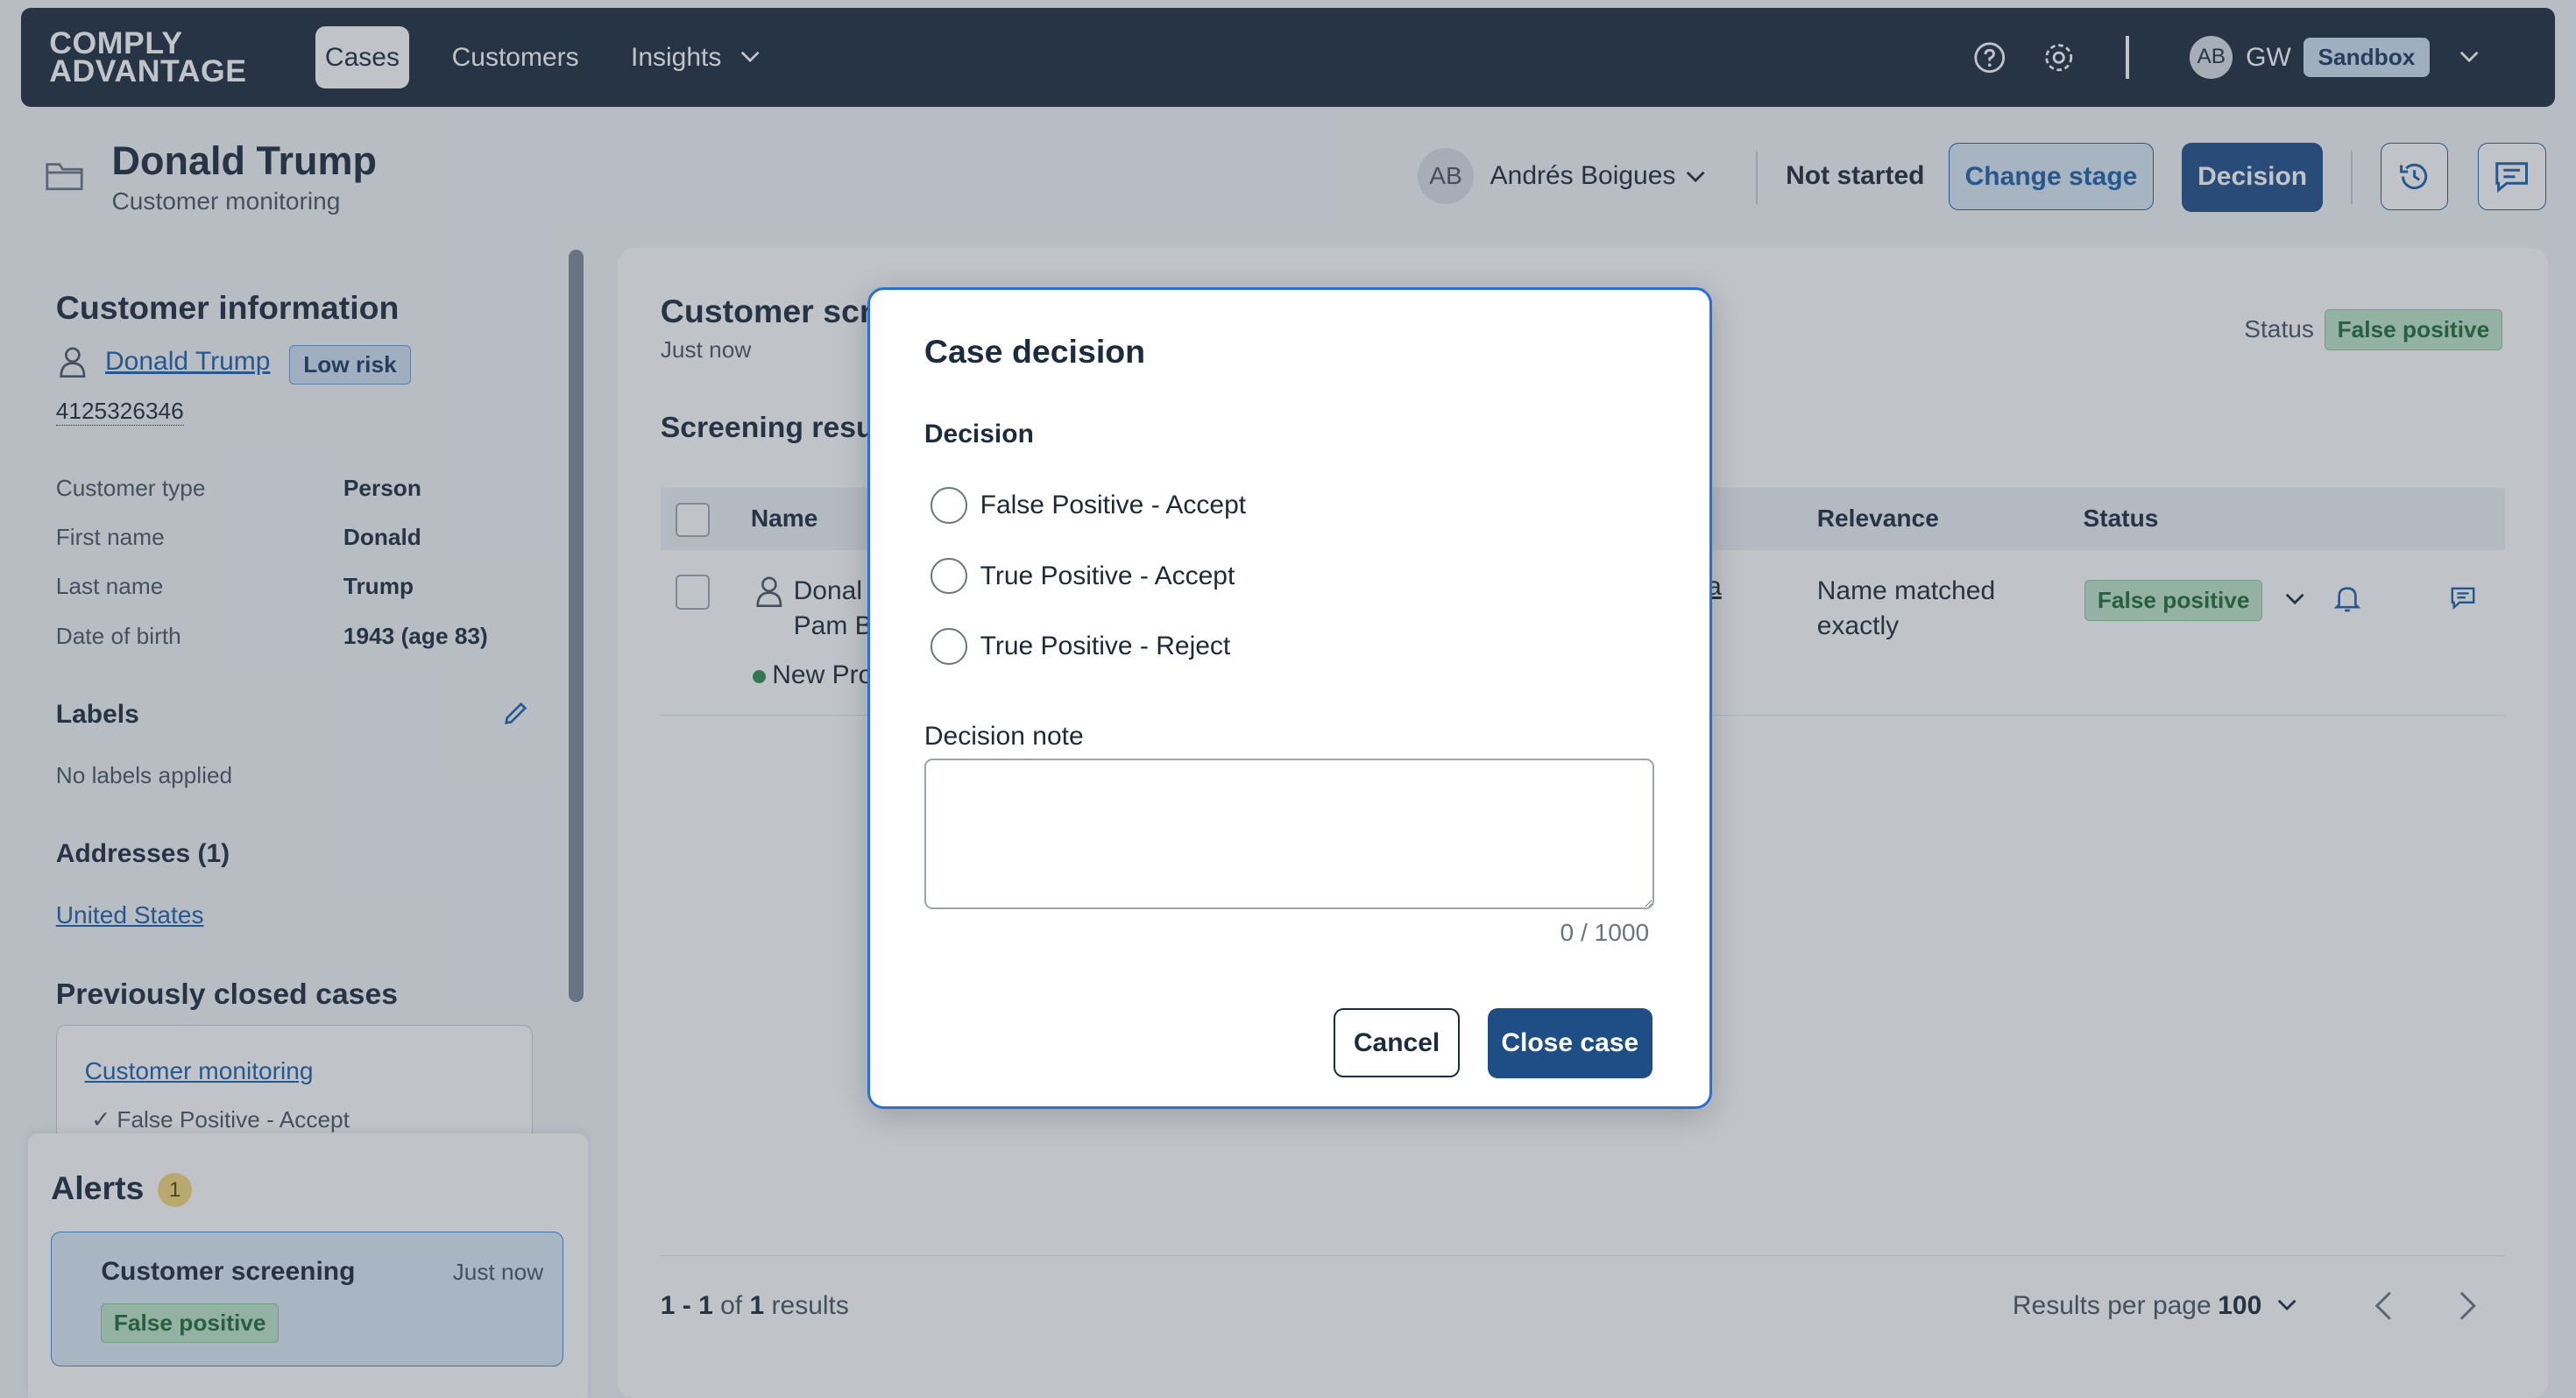 This screenshot has width=2576, height=1398. I want to click on option-label: True Positive - Reject, so click(1105, 646).